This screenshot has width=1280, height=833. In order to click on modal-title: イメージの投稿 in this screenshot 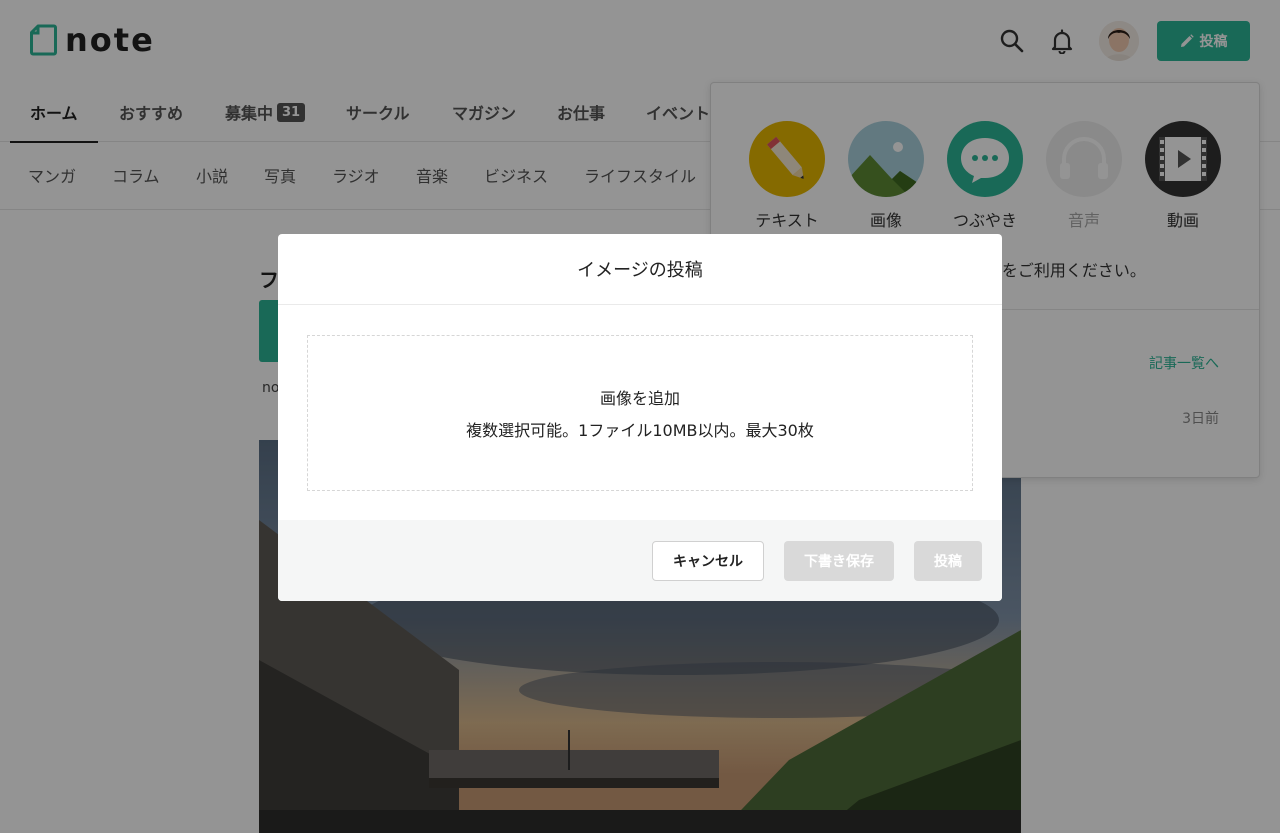, I will do `click(640, 269)`.